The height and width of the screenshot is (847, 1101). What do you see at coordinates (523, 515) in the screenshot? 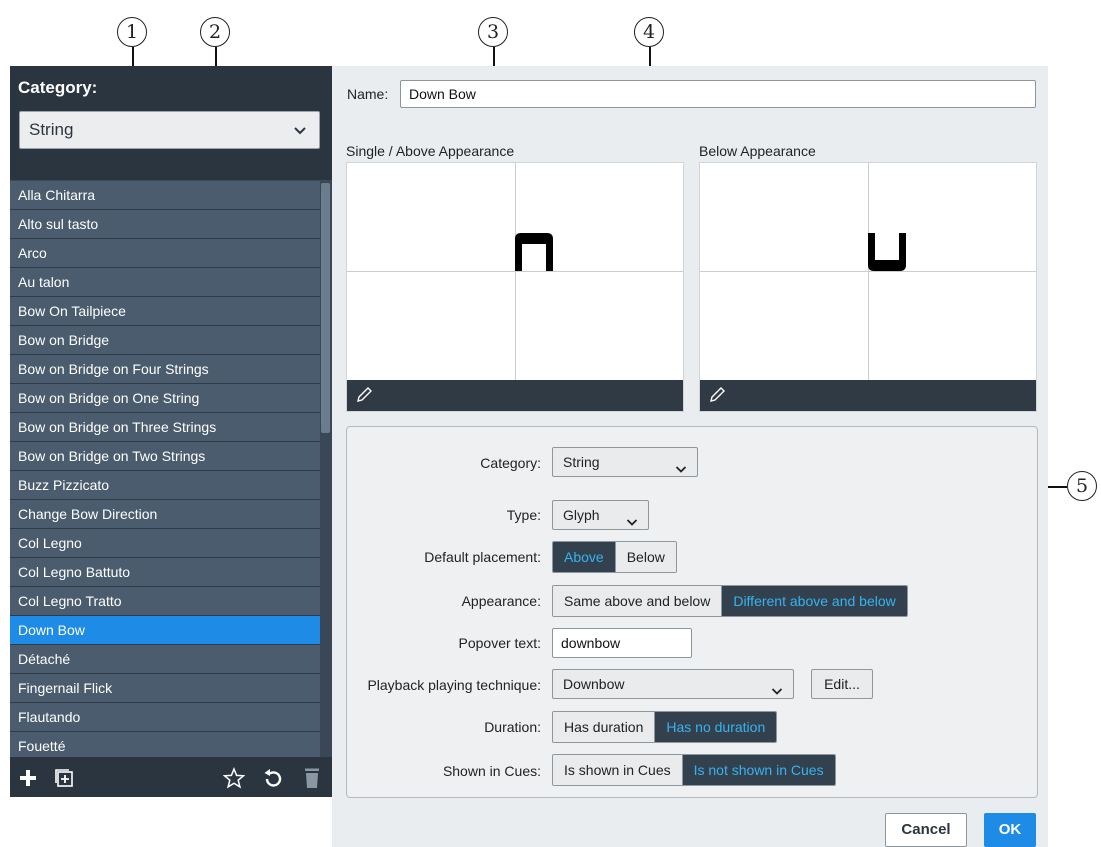
I see `type-label: Type:` at bounding box center [523, 515].